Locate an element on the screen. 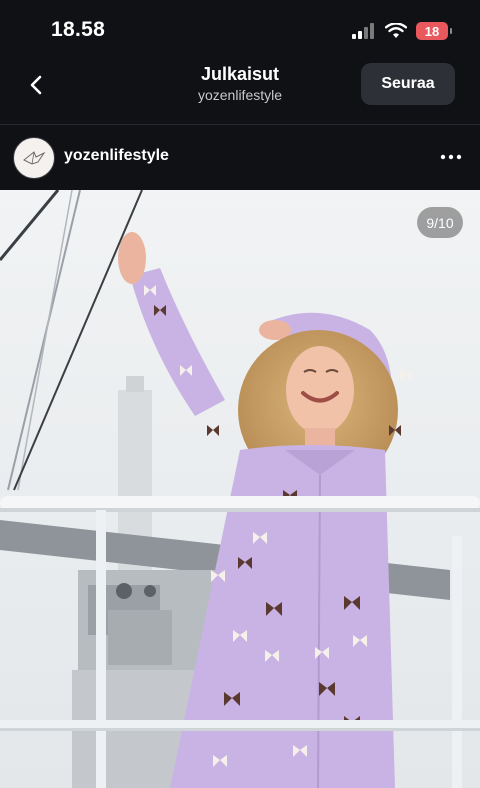 Image resolution: width=480 pixels, height=788 pixels. wifi-icon is located at coordinates (396, 30).